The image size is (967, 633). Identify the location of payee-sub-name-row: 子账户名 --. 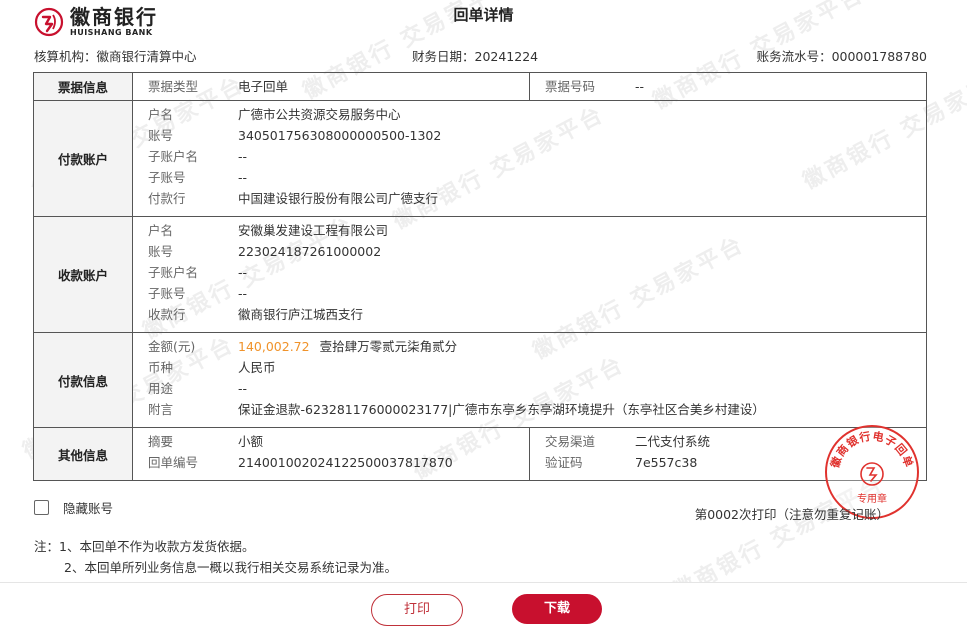
(529, 272).